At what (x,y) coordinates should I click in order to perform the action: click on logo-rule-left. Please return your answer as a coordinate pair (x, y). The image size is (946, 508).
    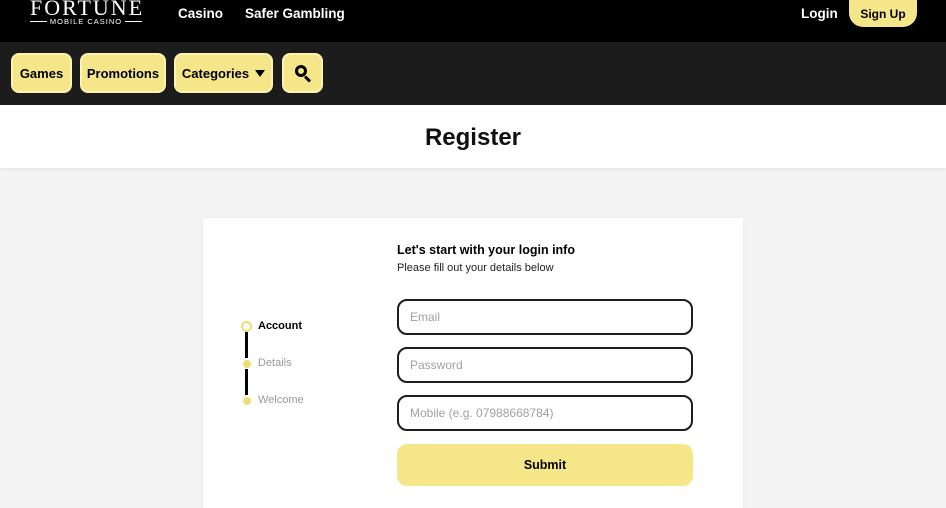
    Looking at the image, I should click on (38, 21).